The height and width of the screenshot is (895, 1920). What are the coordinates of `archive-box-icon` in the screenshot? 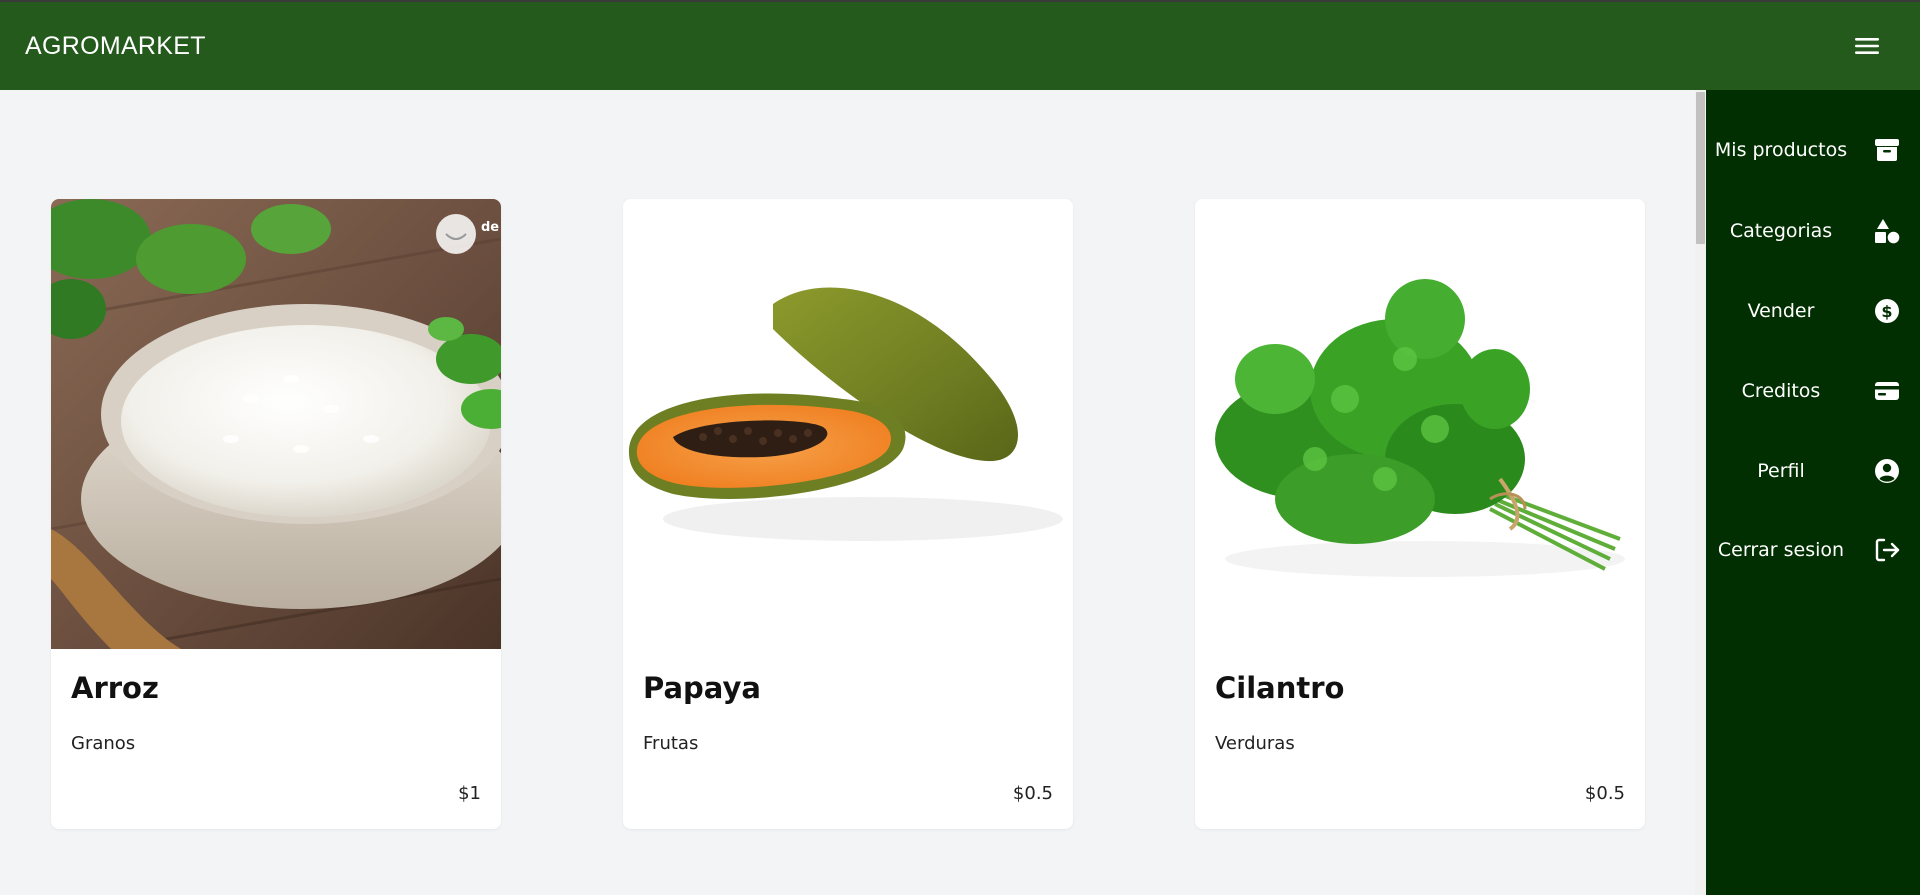 It's located at (1887, 150).